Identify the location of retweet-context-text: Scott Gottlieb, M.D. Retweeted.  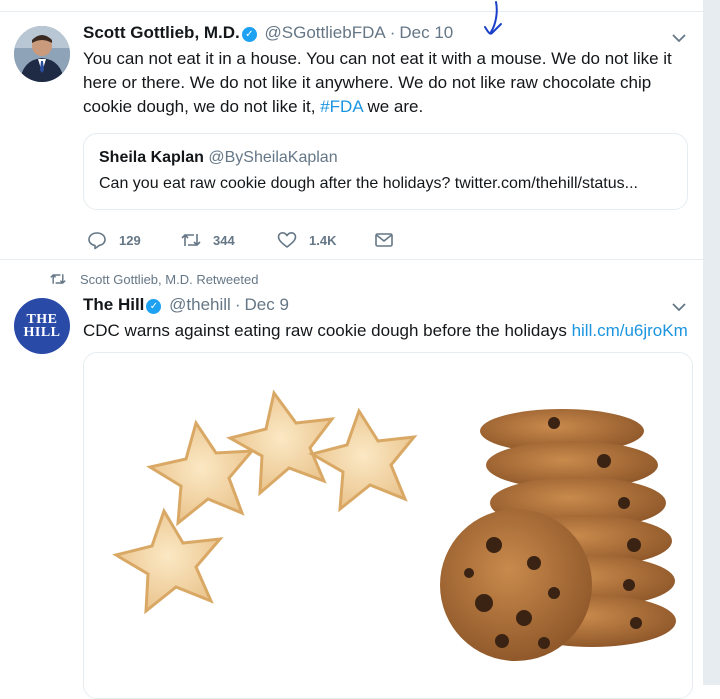
(169, 279).